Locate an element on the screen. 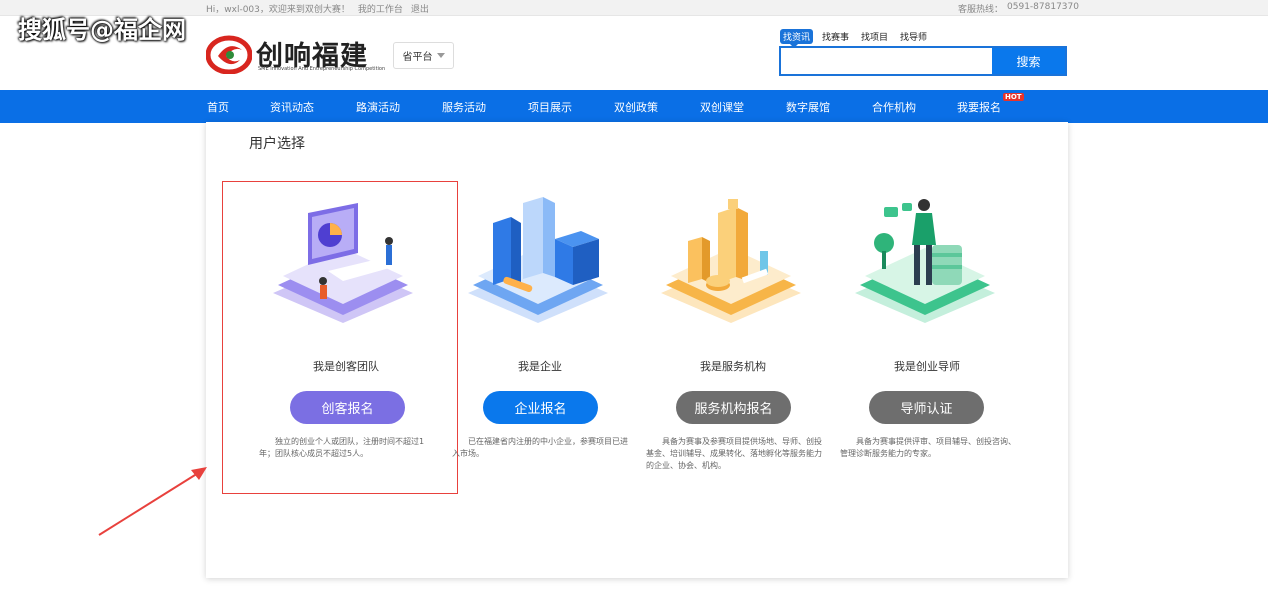 The height and width of the screenshot is (616, 1268). maker-register-button: 创客报名 is located at coordinates (347, 407).